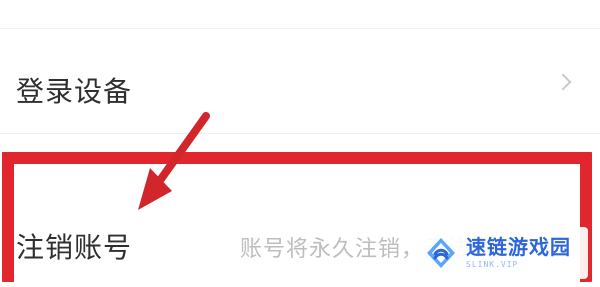 This screenshot has width=600, height=287. Describe the element at coordinates (300, 28) in the screenshot. I see `top-divider` at that location.